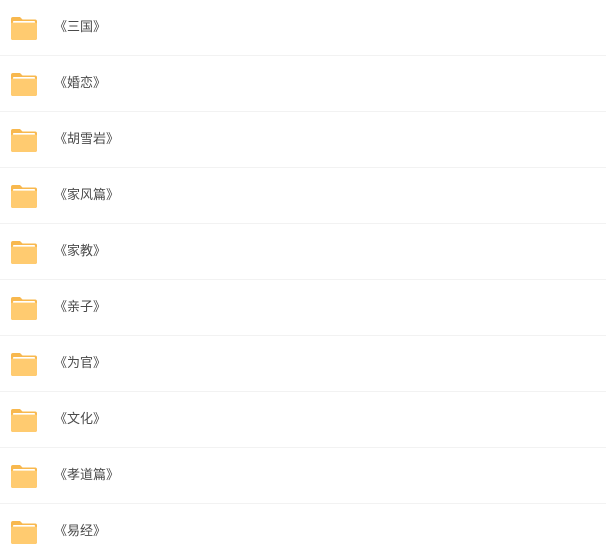 This screenshot has width=606, height=559. Describe the element at coordinates (303, 476) in the screenshot. I see `folder-item: 《孝道篇》` at that location.